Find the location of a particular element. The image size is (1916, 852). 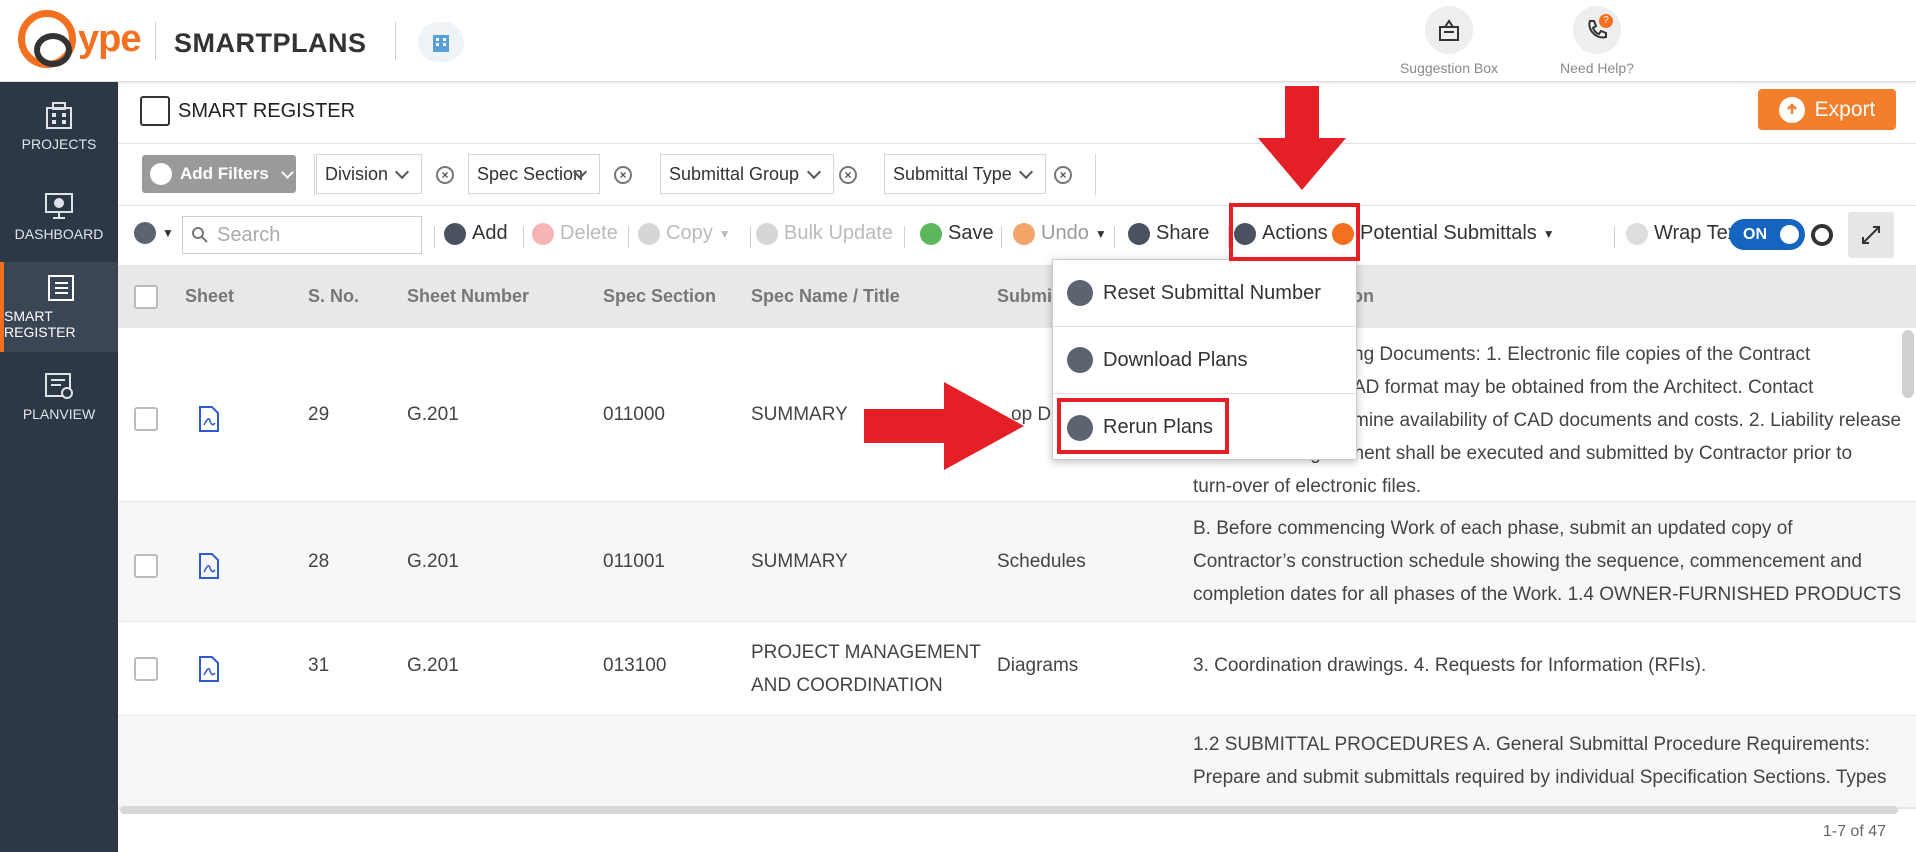

sidebar-item-projects: PROJECTS is located at coordinates (59, 127).